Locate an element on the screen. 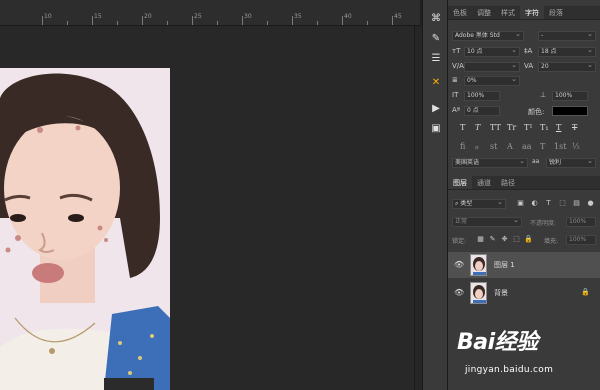 Image resolution: width=600 pixels, height=390 pixels. lock-artboard-icon: ⬚ is located at coordinates (516, 239).